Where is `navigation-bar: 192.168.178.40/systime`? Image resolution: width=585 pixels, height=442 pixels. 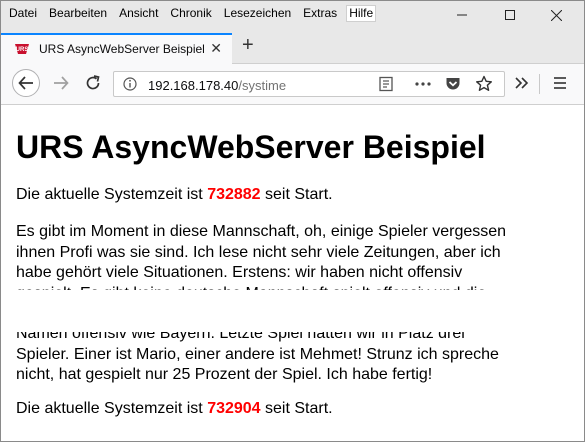 navigation-bar: 192.168.178.40/systime is located at coordinates (292, 84).